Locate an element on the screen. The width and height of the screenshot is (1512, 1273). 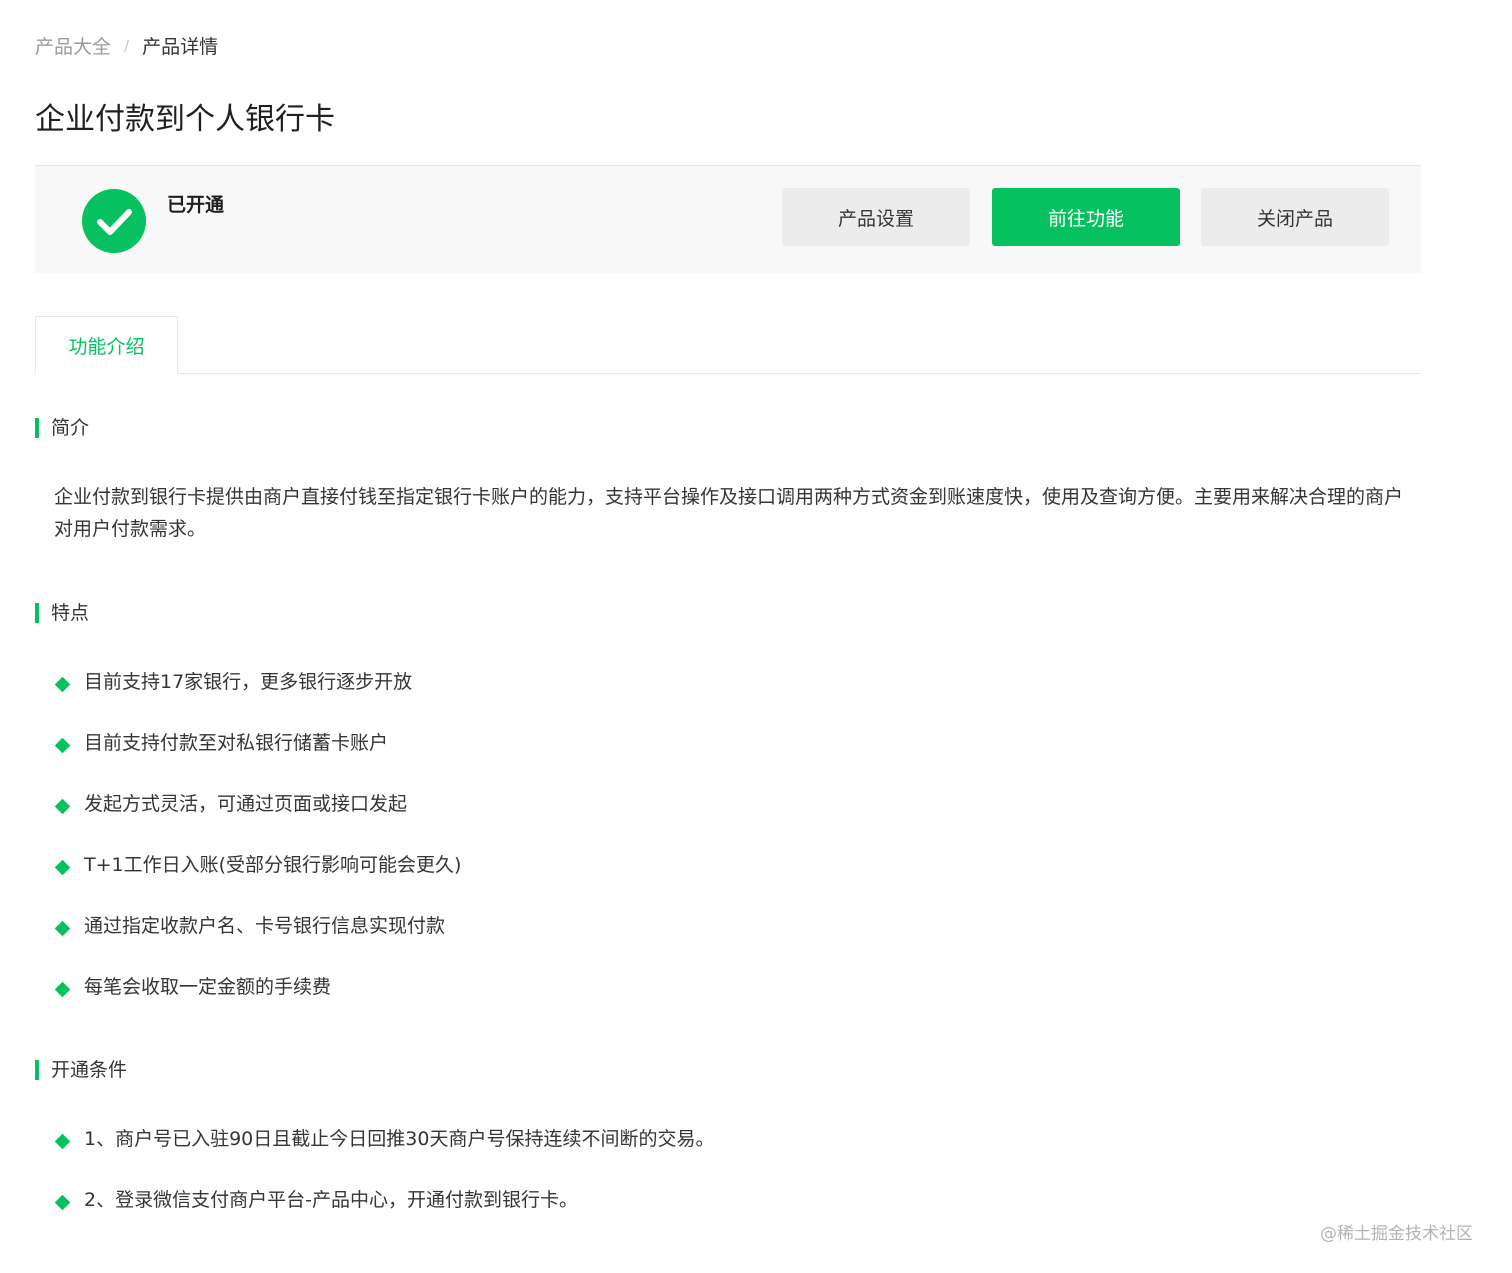
status-text: 已开通 is located at coordinates (196, 205).